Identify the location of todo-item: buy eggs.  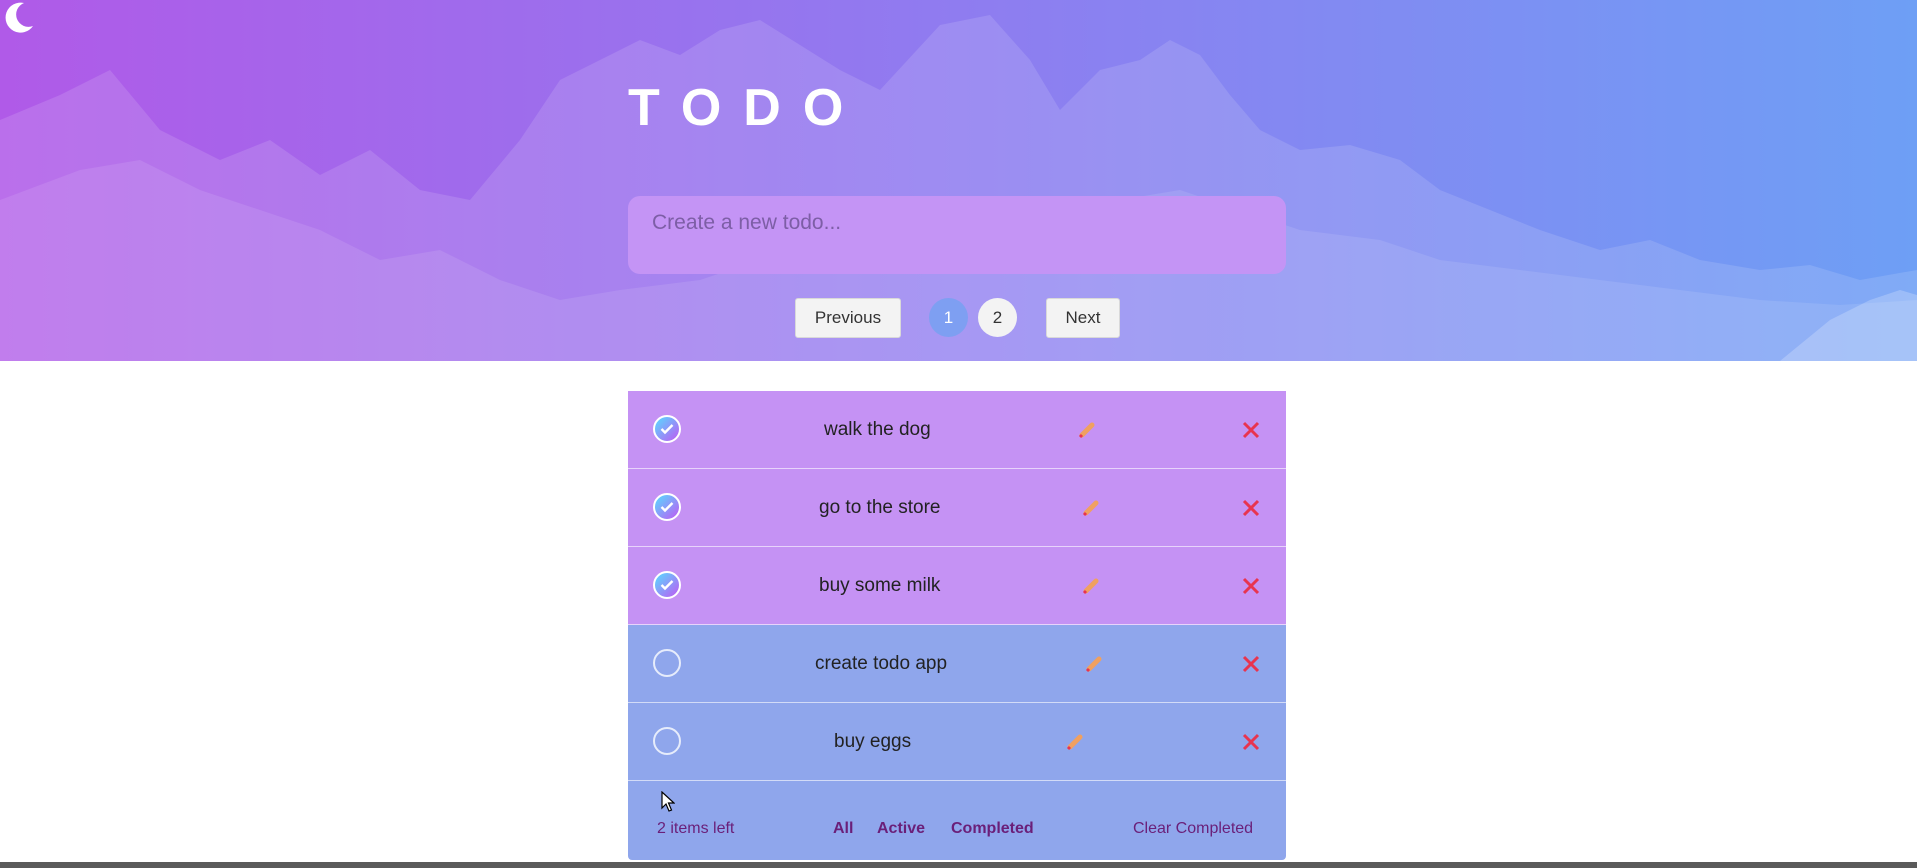
(957, 742).